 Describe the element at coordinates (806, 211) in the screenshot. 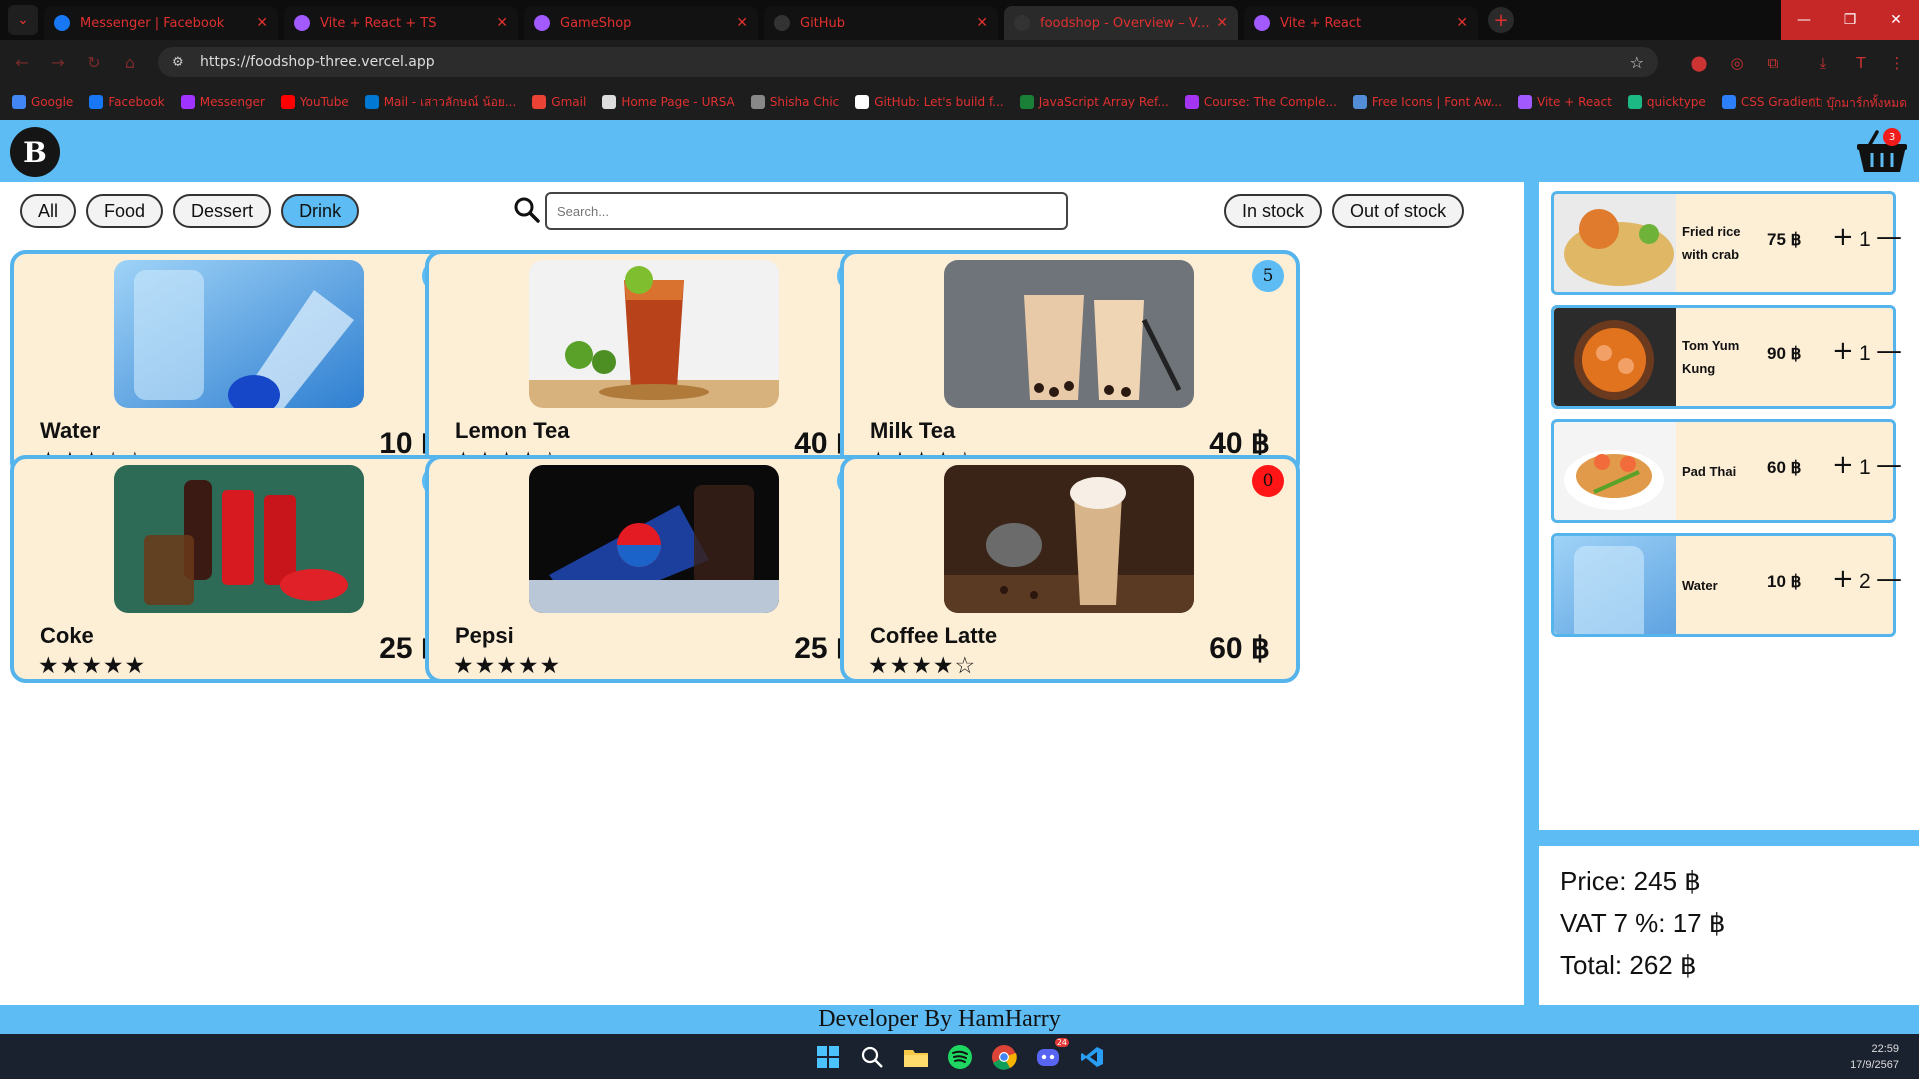

I see `search-input` at that location.